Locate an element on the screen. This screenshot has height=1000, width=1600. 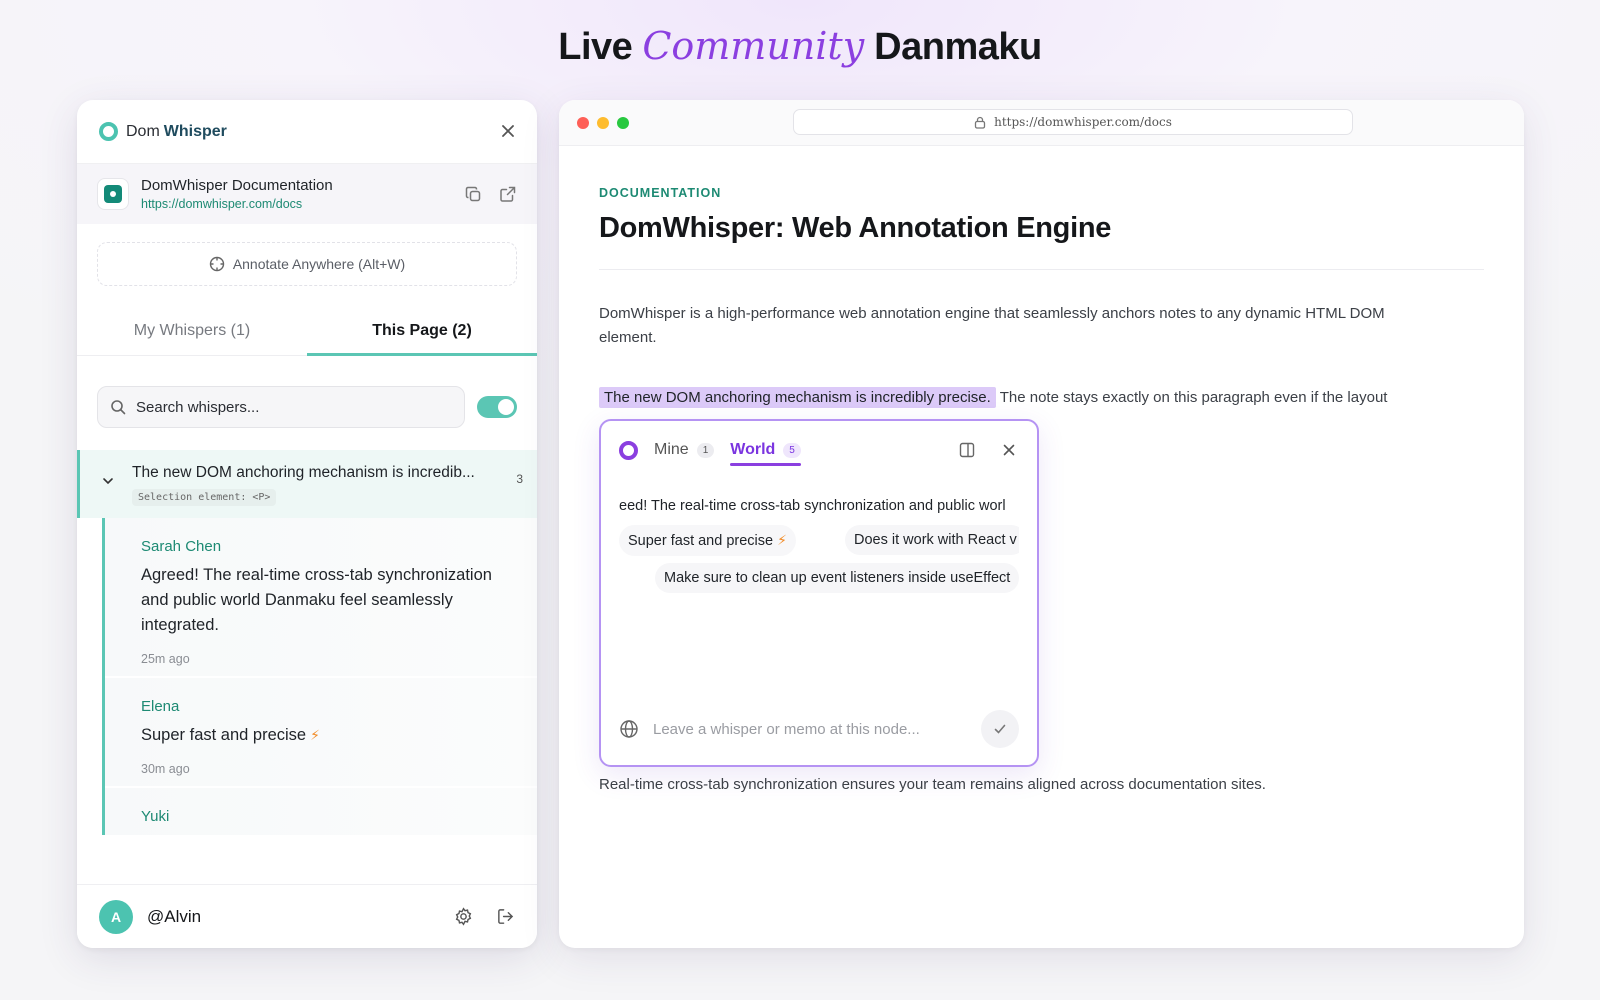
search-box is located at coordinates (281, 407).